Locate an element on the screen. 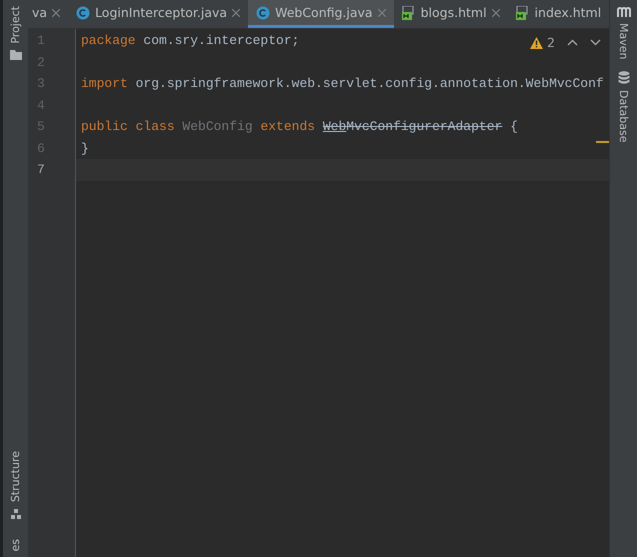  structure-icon is located at coordinates (15, 513).